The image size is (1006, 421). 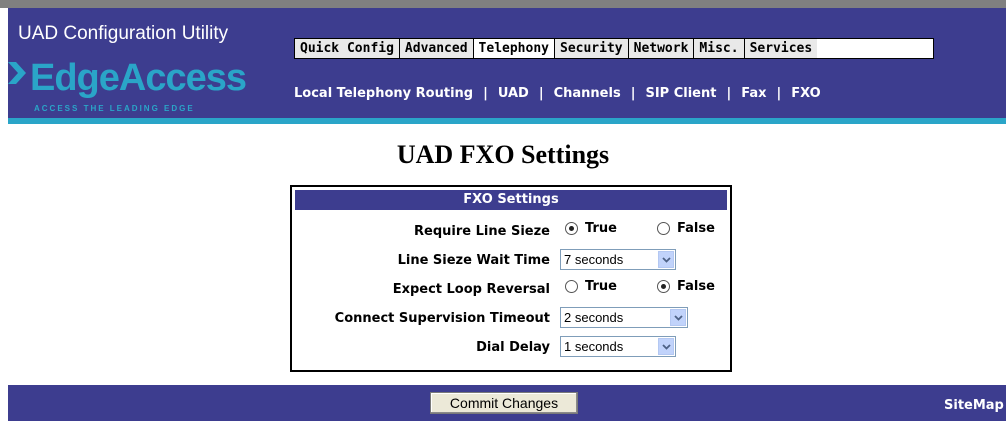 I want to click on line-sieze-wait-time-select: 7 seconds, so click(x=618, y=259).